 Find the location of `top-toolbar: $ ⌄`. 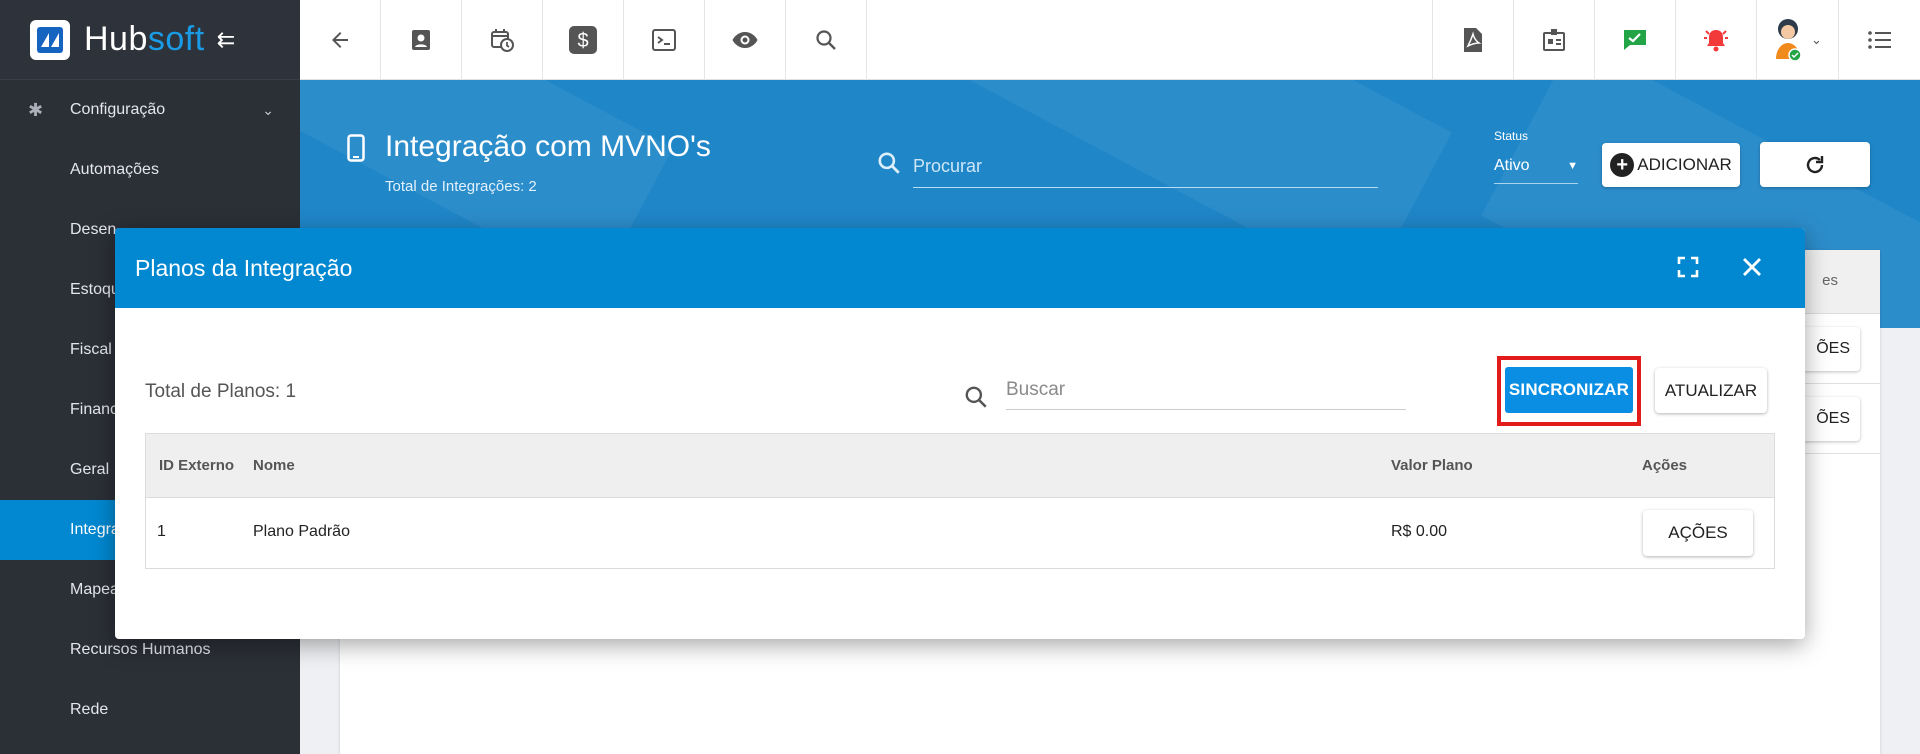

top-toolbar: $ ⌄ is located at coordinates (1110, 40).